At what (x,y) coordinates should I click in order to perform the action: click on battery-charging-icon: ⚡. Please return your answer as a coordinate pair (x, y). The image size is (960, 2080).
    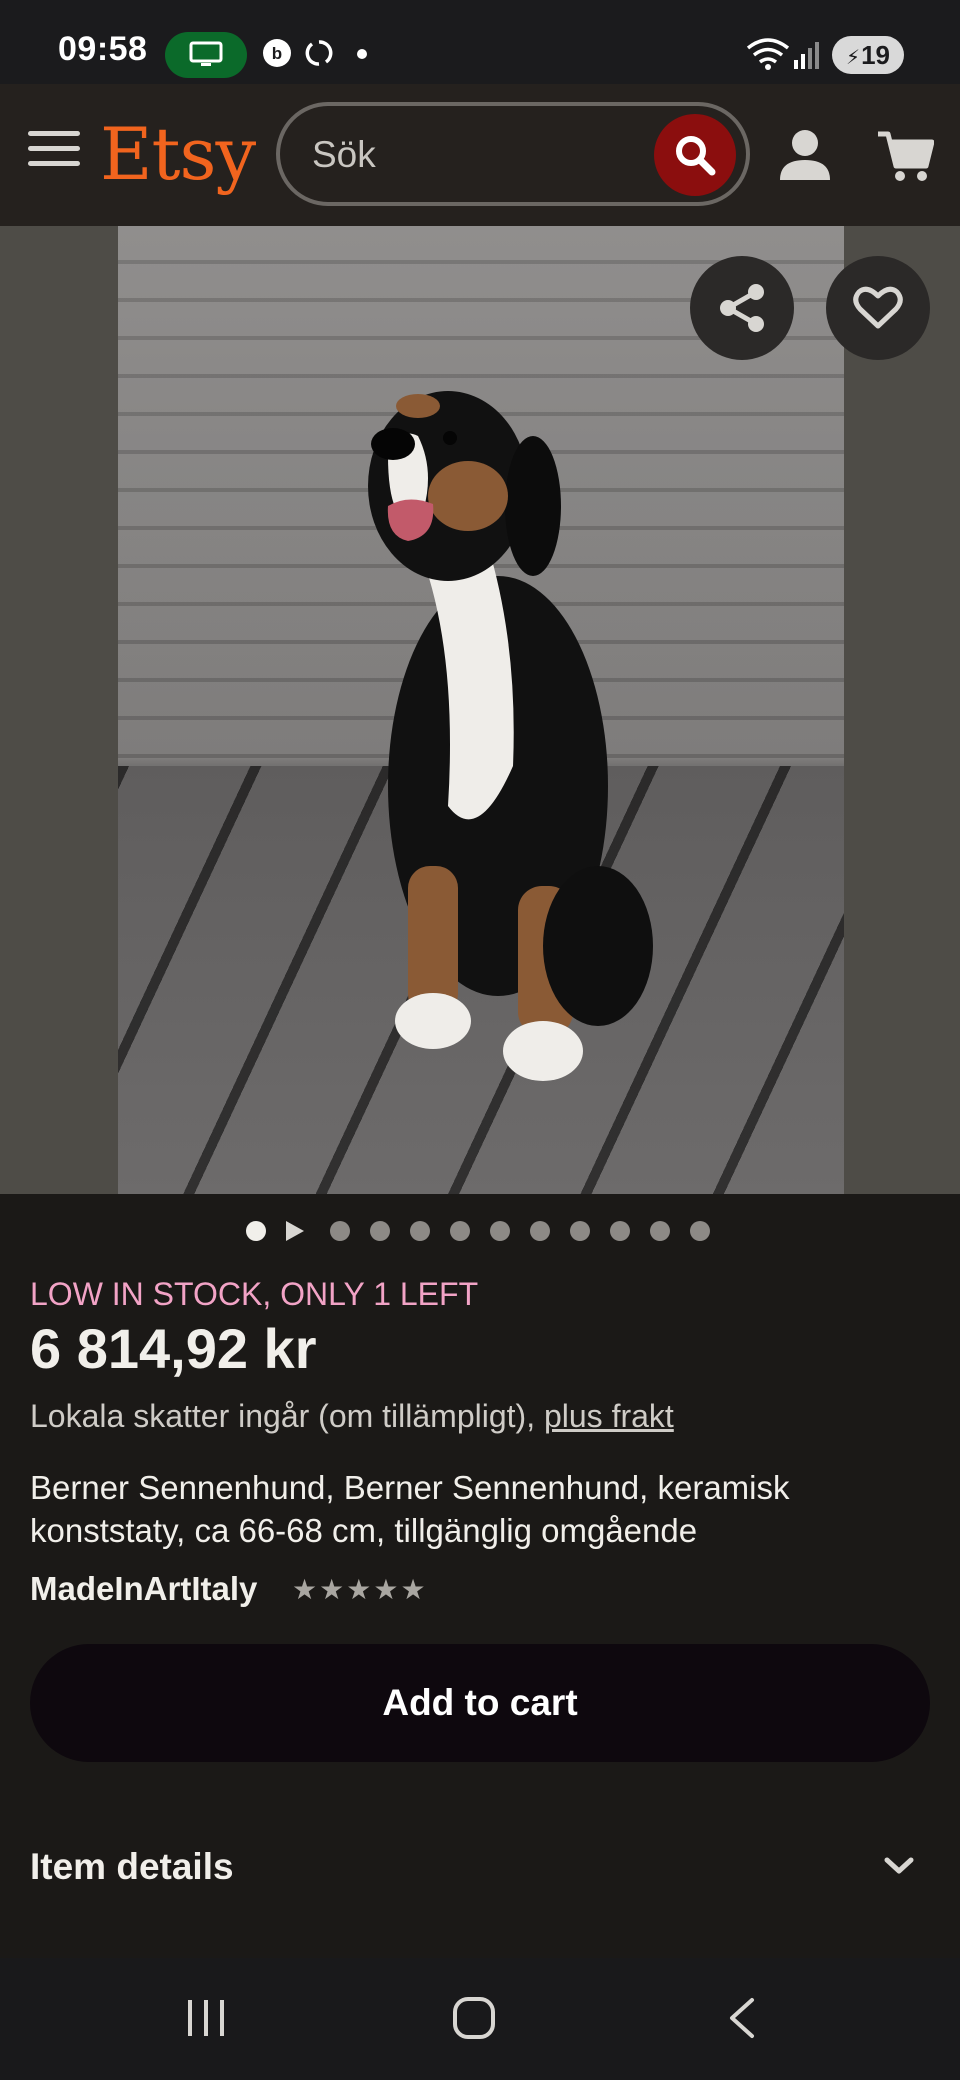
    Looking at the image, I should click on (853, 58).